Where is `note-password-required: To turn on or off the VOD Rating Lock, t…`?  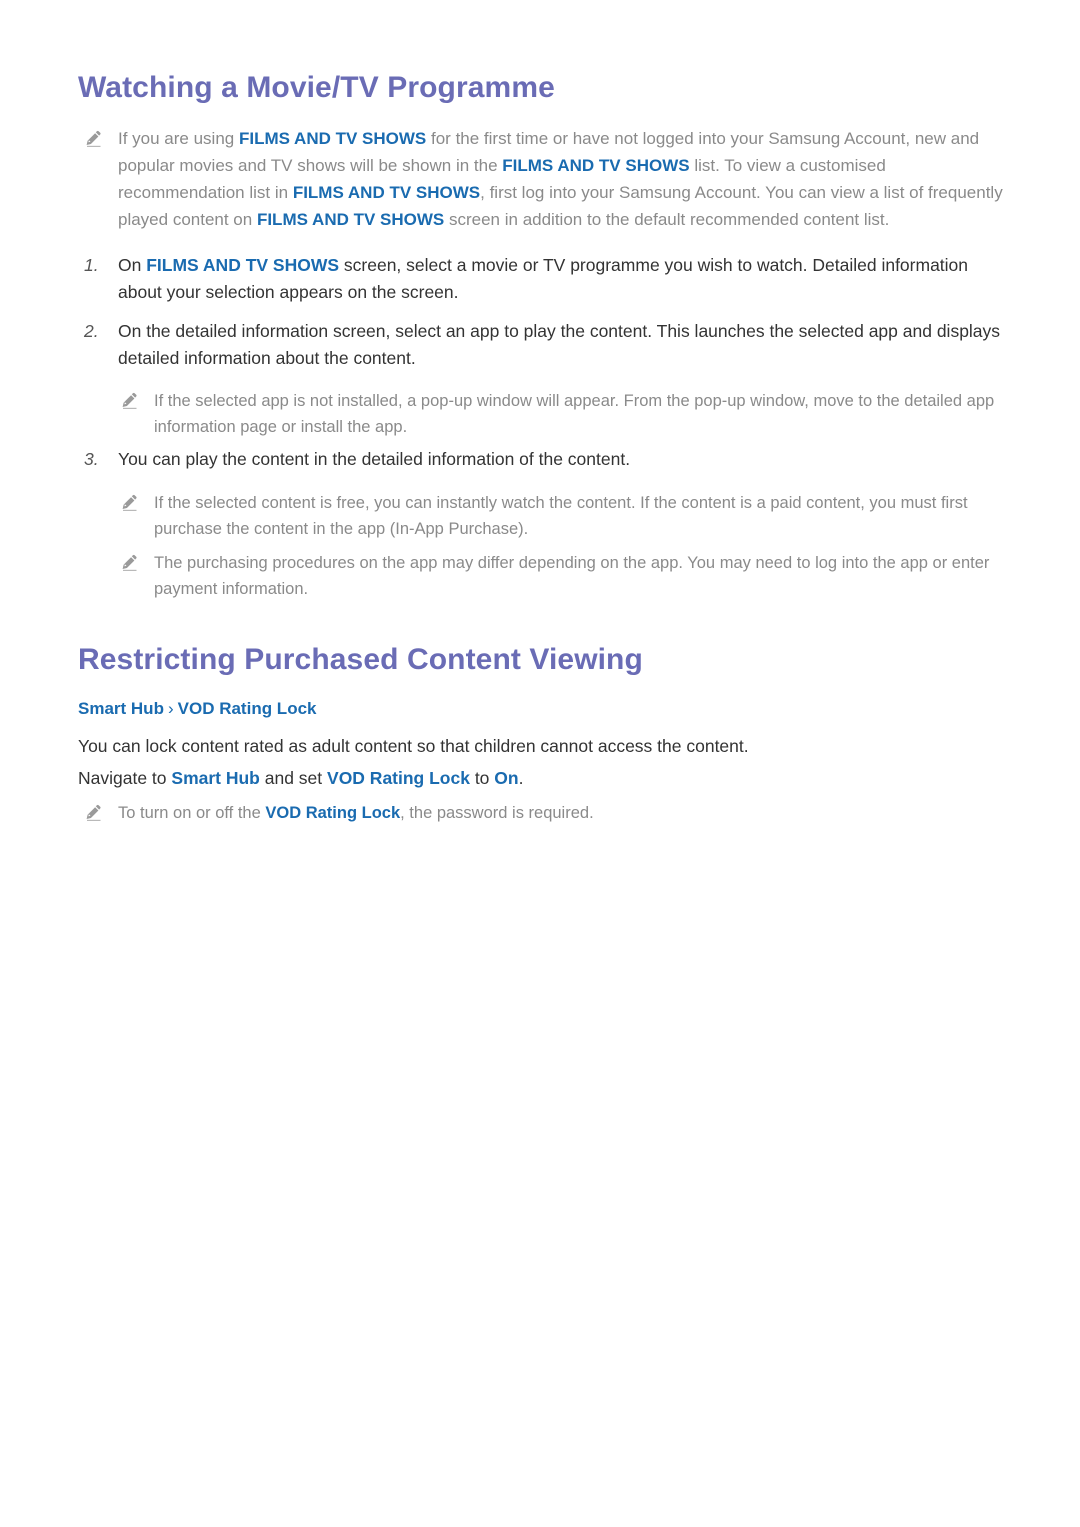 note-password-required: To turn on or off the VOD Rating Lock, t… is located at coordinates (534, 813).